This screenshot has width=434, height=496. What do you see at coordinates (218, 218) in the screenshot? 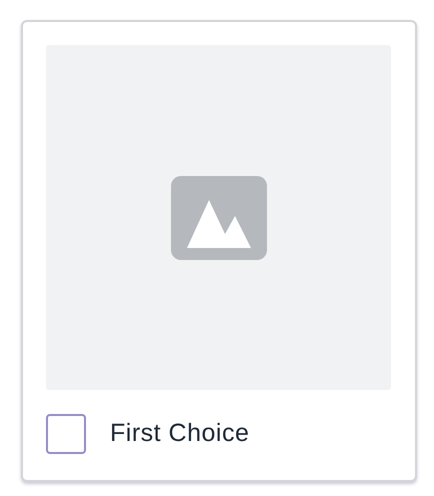
I see `mountain-icon` at bounding box center [218, 218].